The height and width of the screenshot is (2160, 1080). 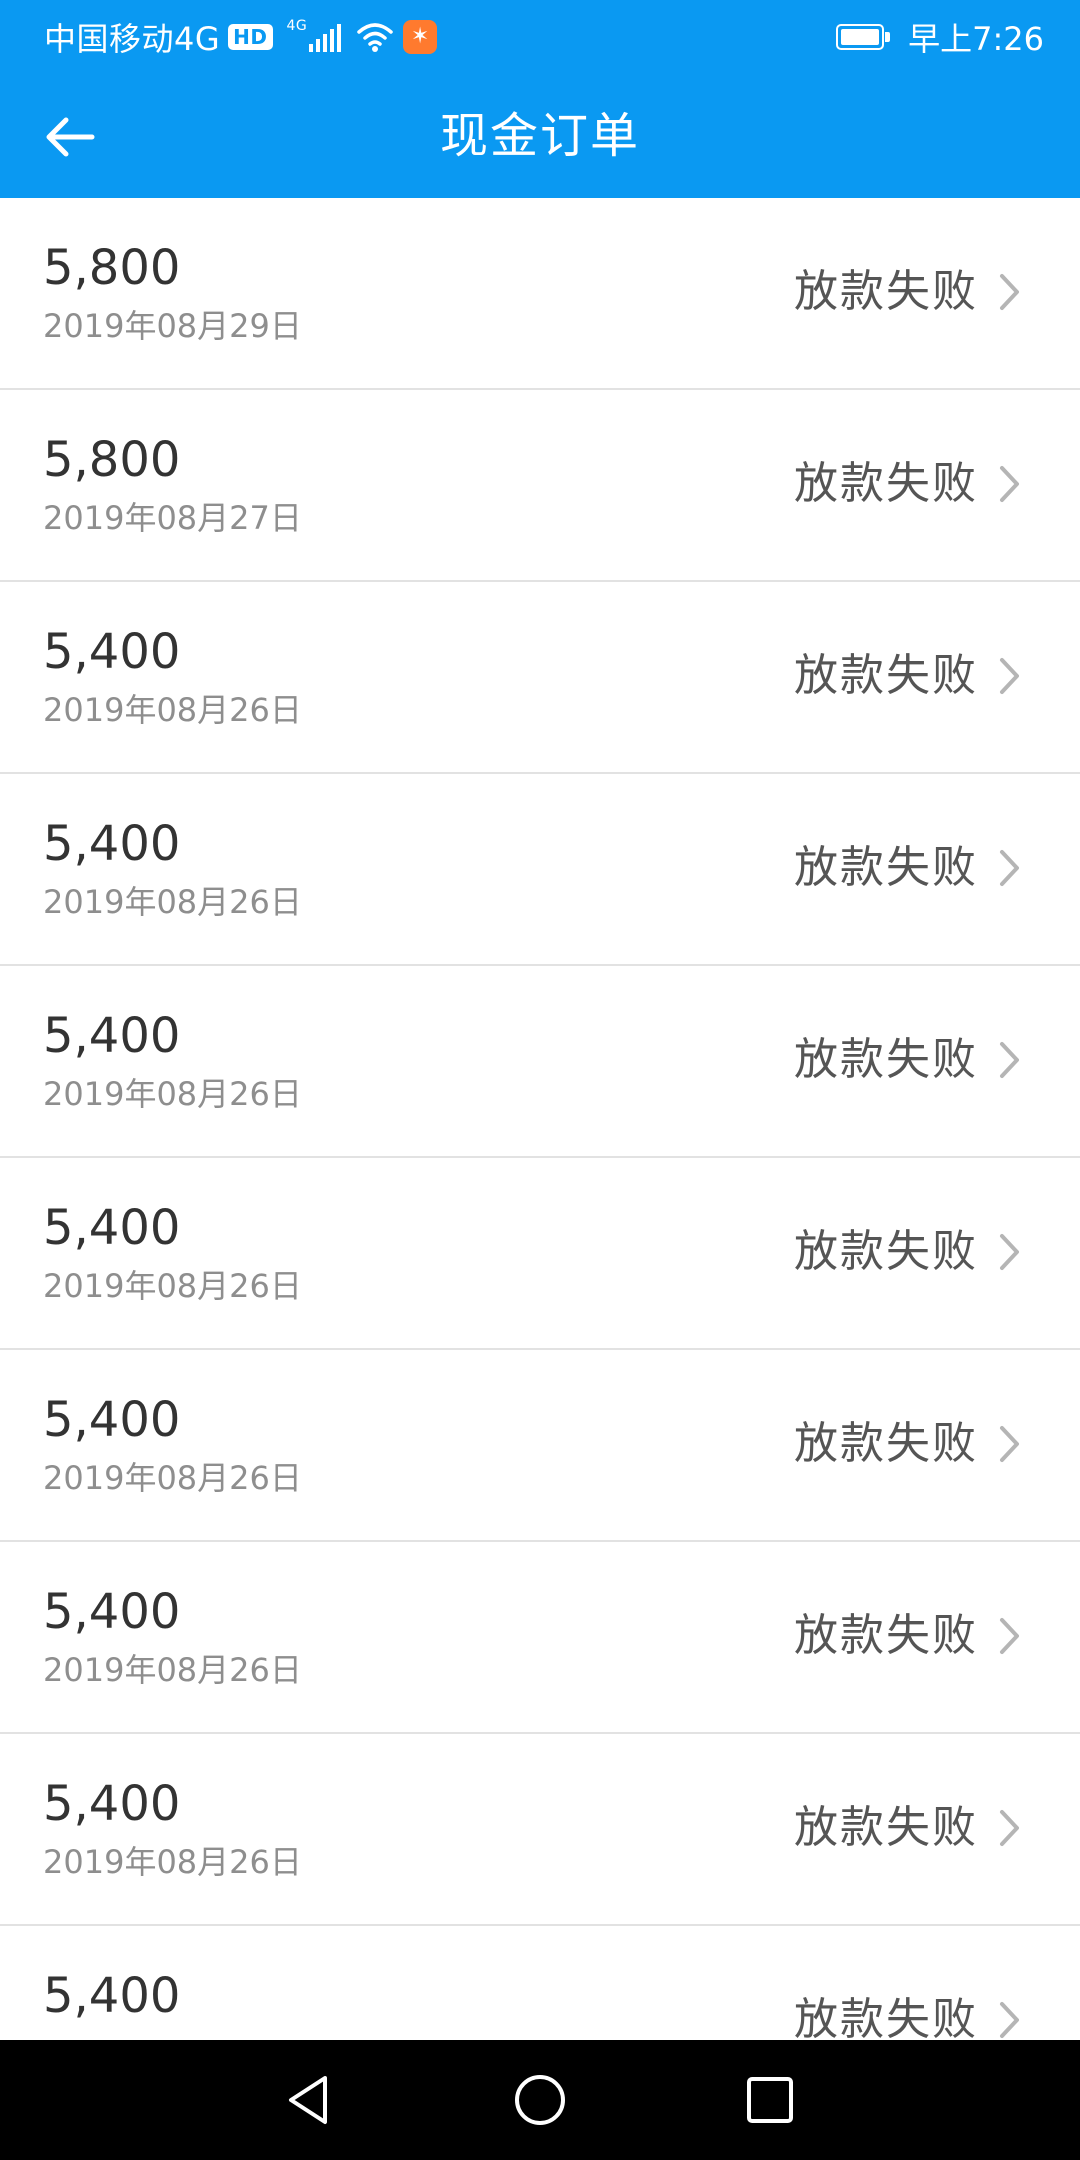 I want to click on app-bar: 现金订单, so click(x=540, y=136).